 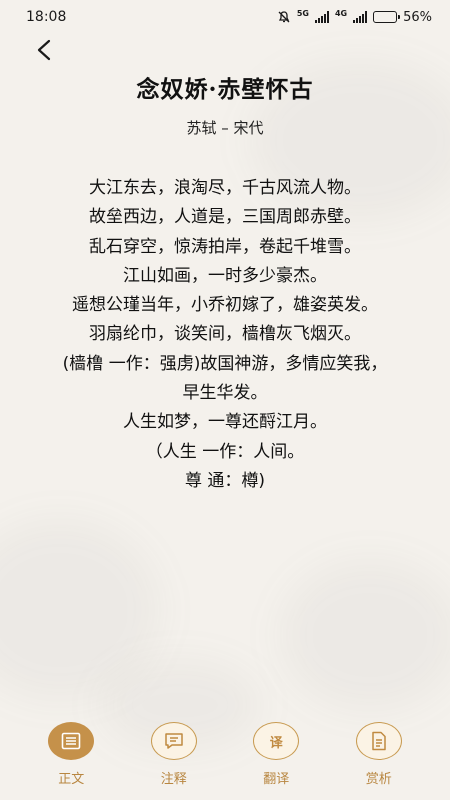 What do you see at coordinates (302, 13) in the screenshot?
I see `network-5g-label: 5G` at bounding box center [302, 13].